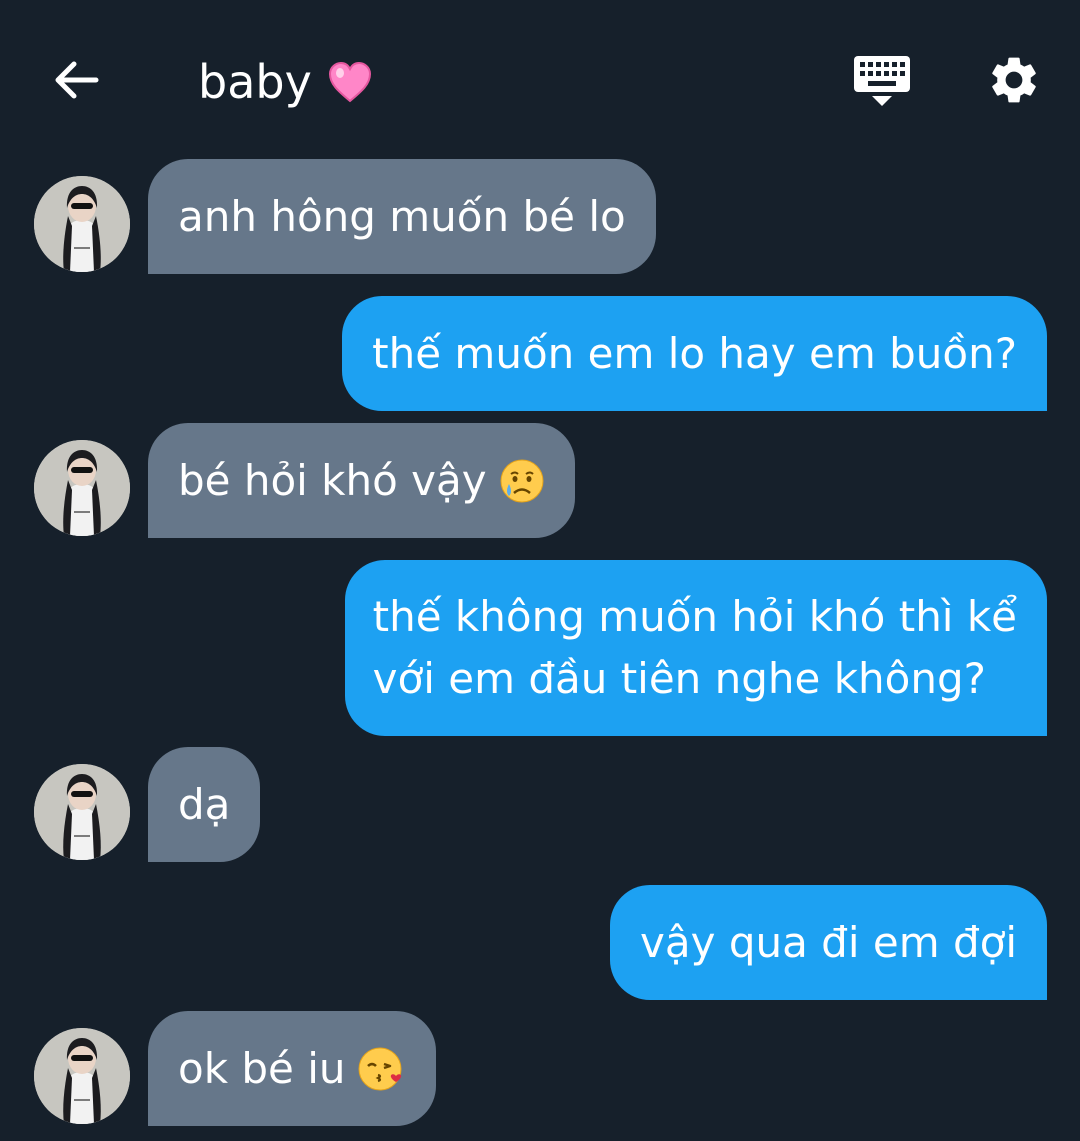 This screenshot has width=1080, height=1141. I want to click on chat-header: baby, so click(540, 75).